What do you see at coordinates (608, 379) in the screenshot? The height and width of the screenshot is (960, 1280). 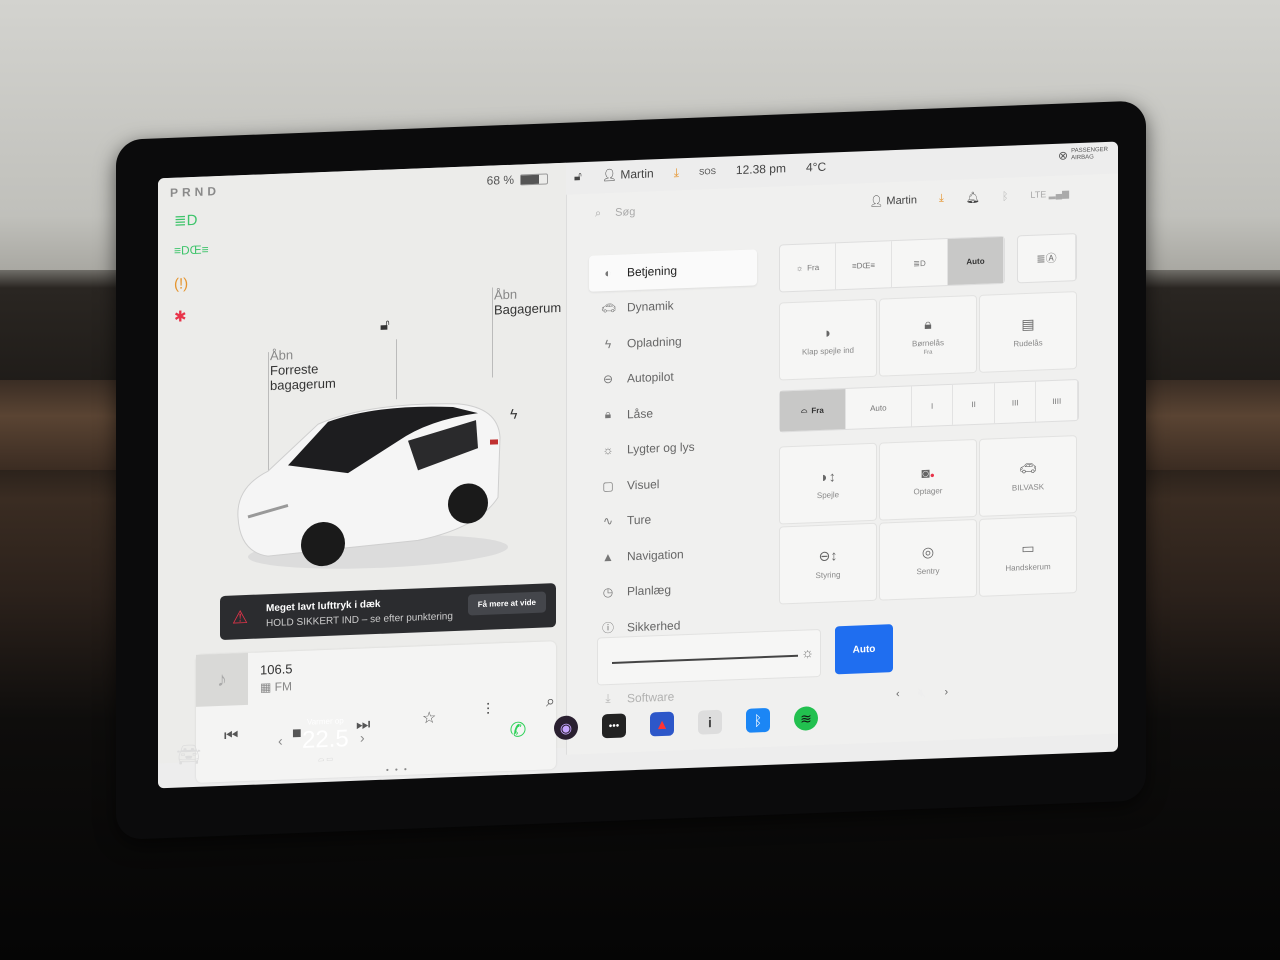 I see `steering-wheel-icon: ⊖` at bounding box center [608, 379].